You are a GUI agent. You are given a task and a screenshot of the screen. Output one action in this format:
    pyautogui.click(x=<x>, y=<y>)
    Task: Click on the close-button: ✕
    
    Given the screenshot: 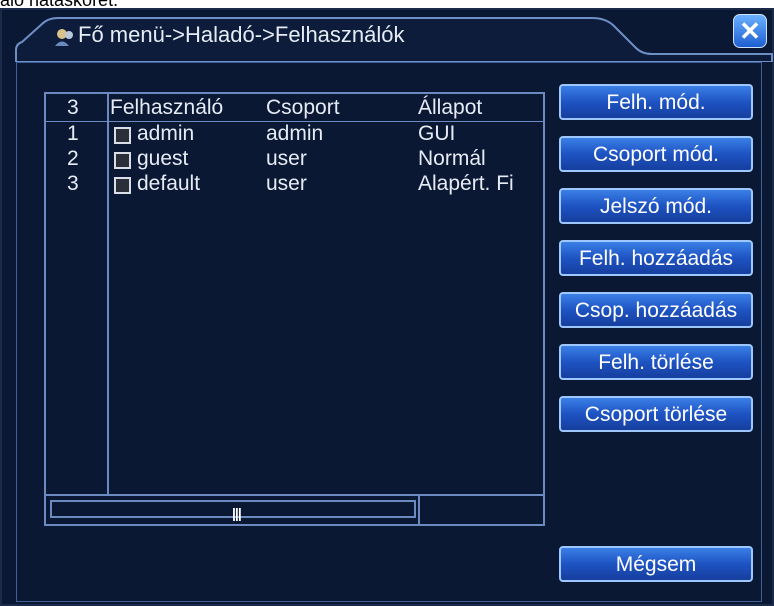 What is the action you would take?
    pyautogui.click(x=750, y=31)
    